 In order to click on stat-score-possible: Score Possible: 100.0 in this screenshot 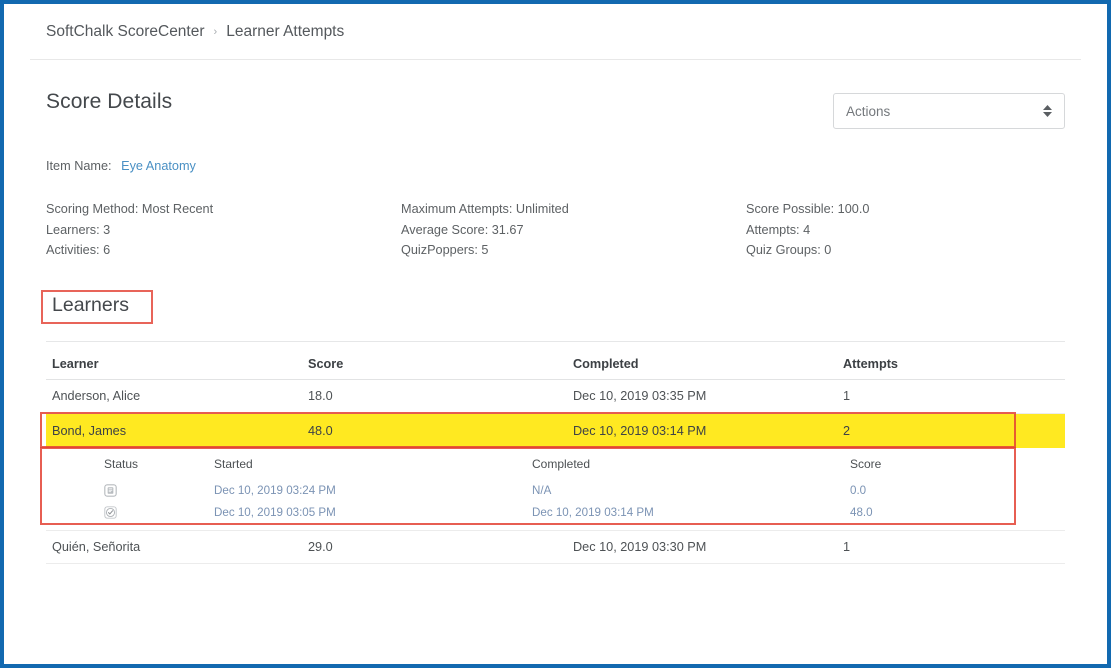, I will do `click(808, 209)`.